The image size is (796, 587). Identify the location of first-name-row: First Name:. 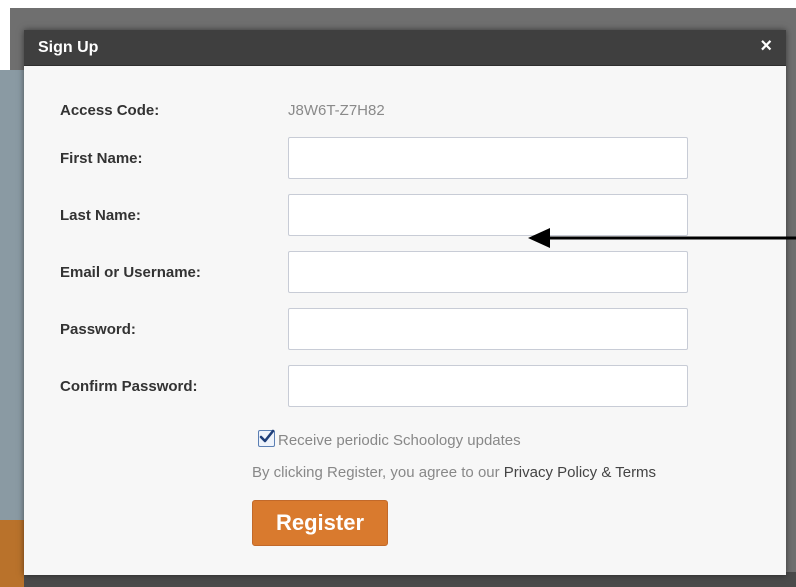
(410, 159).